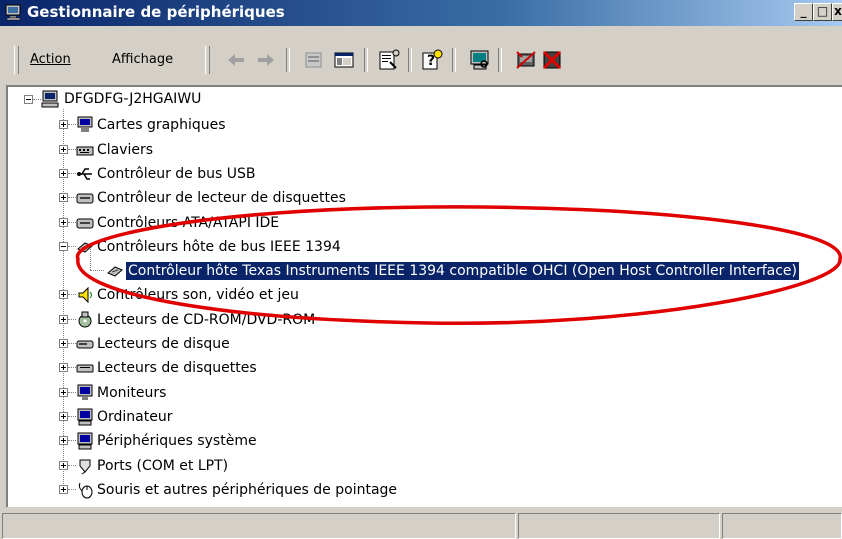 The width and height of the screenshot is (842, 539). Describe the element at coordinates (421, 13) in the screenshot. I see `title-bar: Gestionnaire de périphériques _ □ x` at that location.